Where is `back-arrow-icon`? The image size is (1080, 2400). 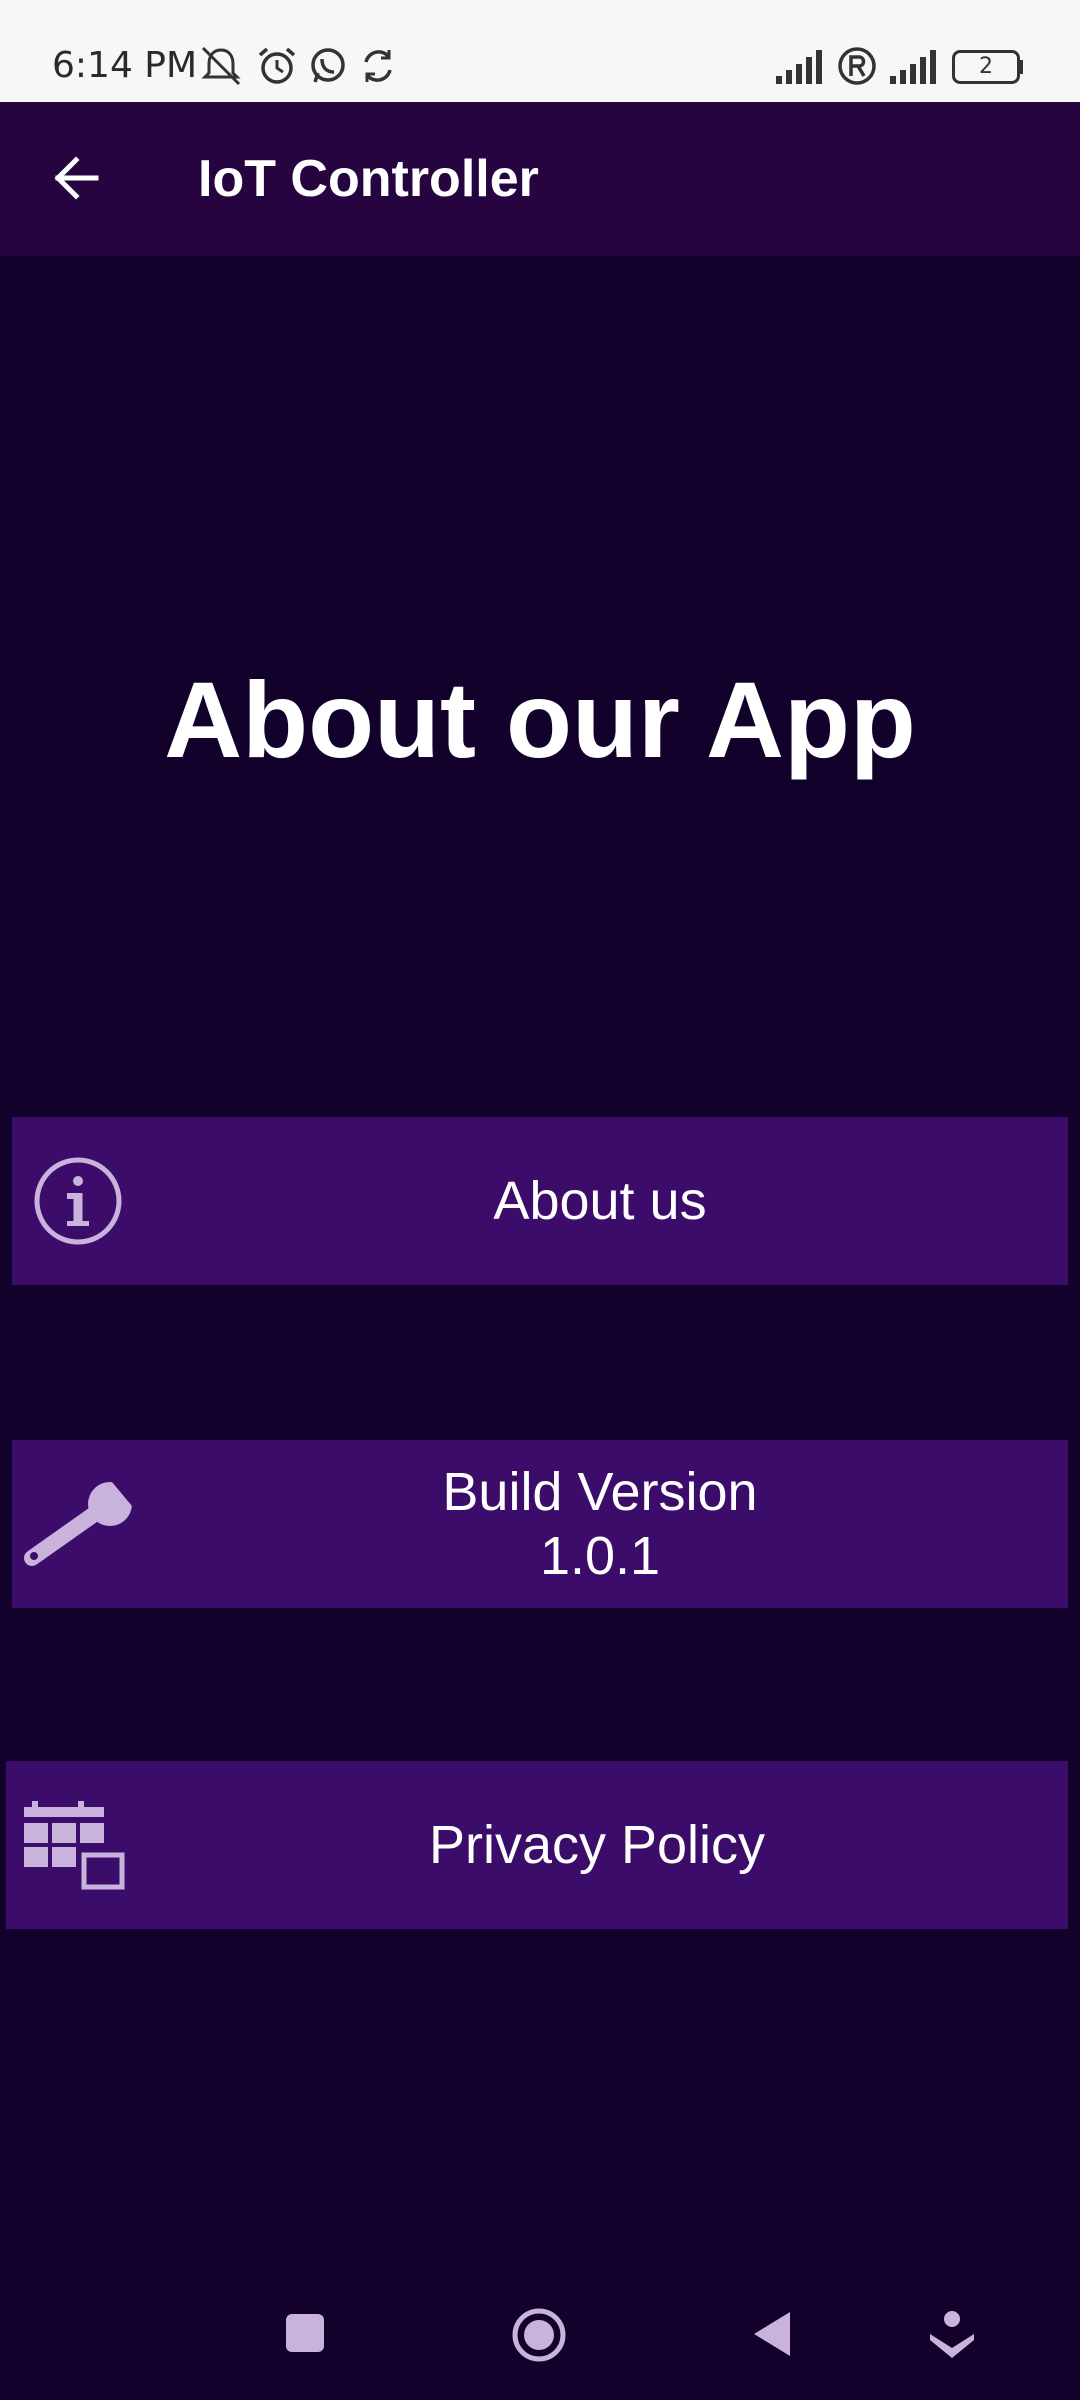 back-arrow-icon is located at coordinates (76, 178).